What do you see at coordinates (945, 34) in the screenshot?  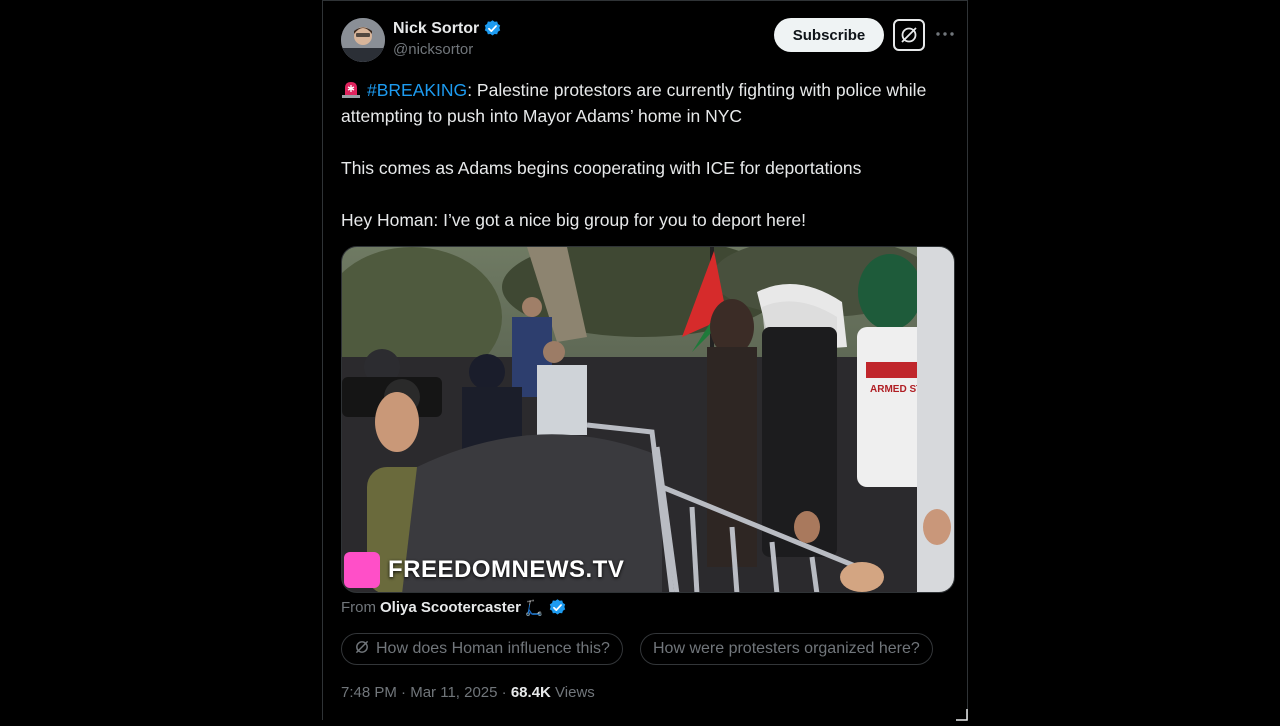 I see `more-options-icon` at bounding box center [945, 34].